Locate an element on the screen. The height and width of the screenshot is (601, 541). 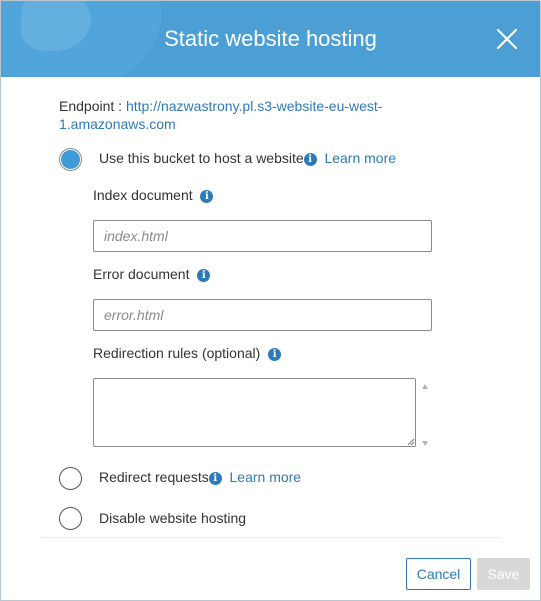
index-document-field-label: Index document i is located at coordinates (153, 195).